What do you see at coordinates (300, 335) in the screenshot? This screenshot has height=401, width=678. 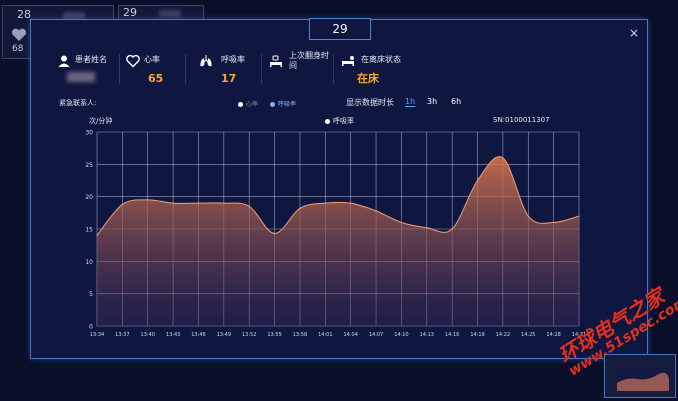 I see `x-tick-label: 13:58` at bounding box center [300, 335].